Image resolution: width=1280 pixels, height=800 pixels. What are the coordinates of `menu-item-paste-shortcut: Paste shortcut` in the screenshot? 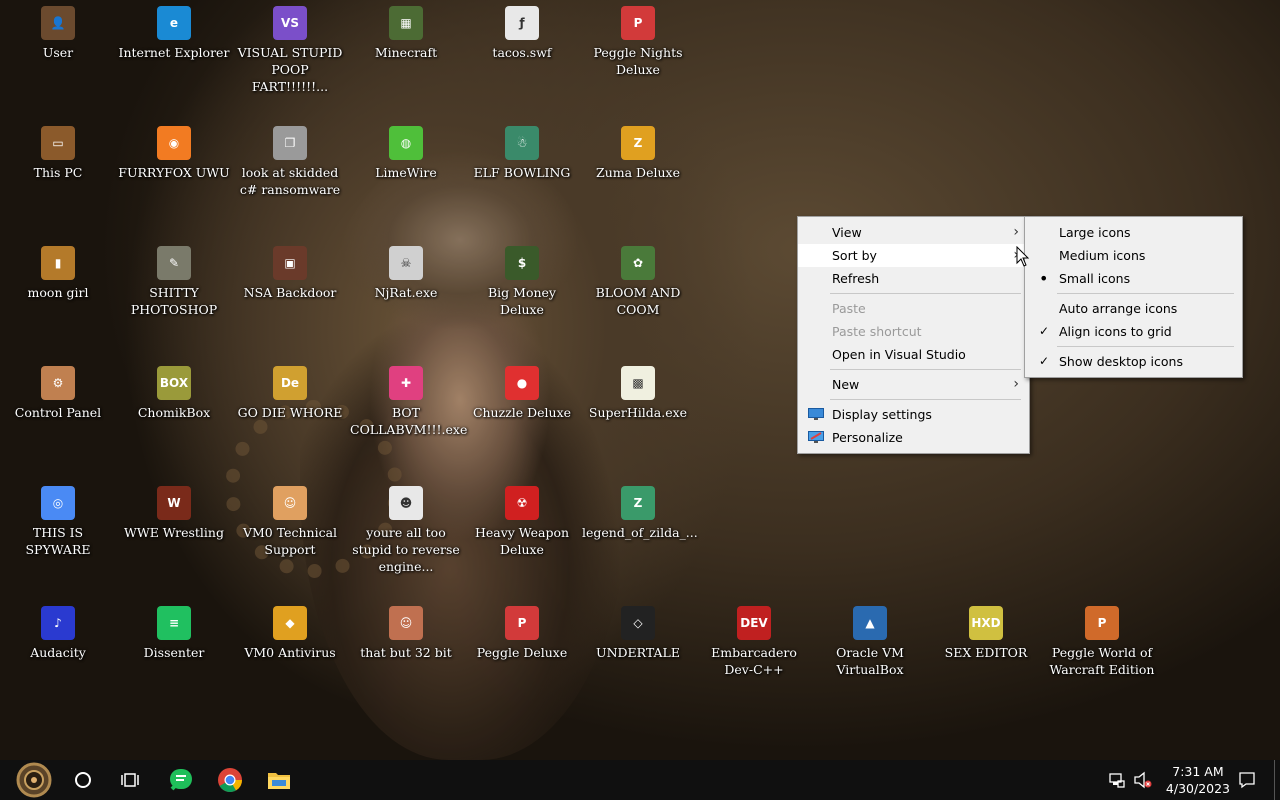 It's located at (913, 331).